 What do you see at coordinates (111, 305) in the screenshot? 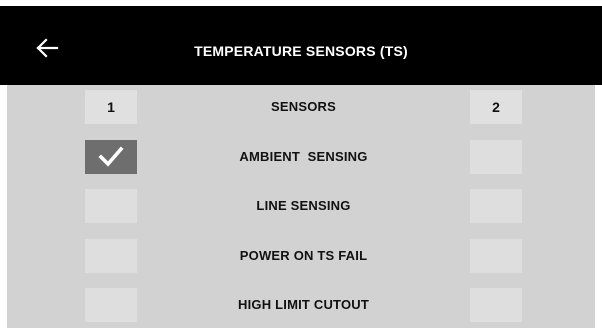
I see `high-limit-cutout-sensor-1-checkbox` at bounding box center [111, 305].